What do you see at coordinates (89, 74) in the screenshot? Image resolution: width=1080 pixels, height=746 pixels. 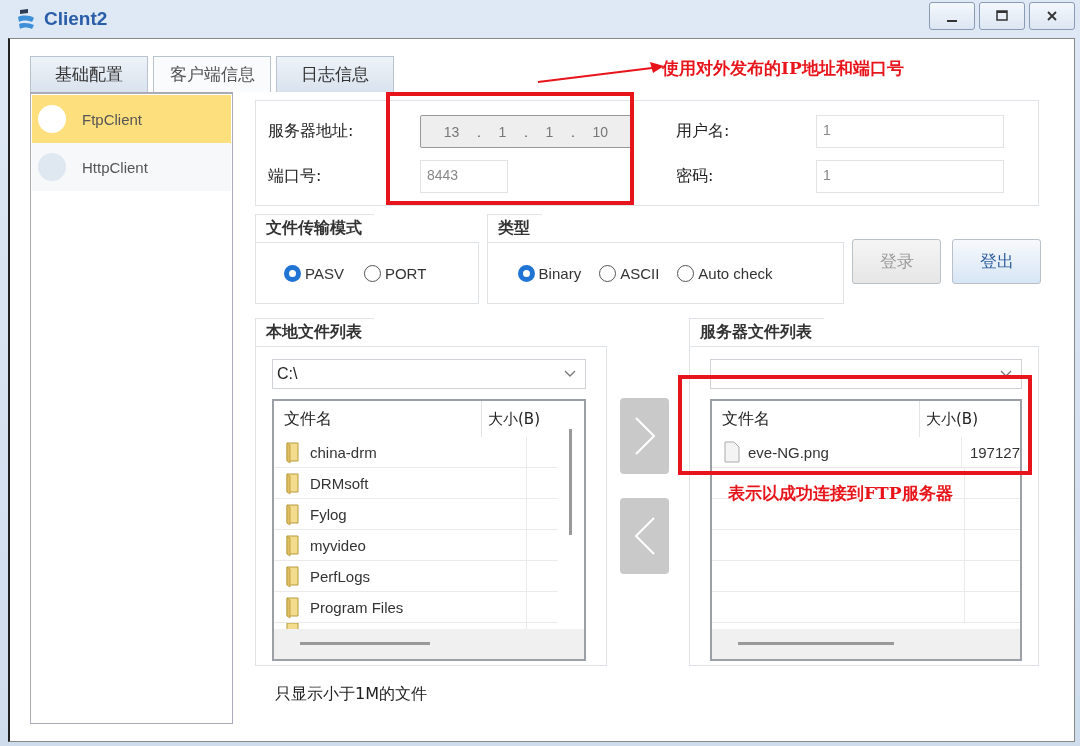 I see `tab: 基础配置` at bounding box center [89, 74].